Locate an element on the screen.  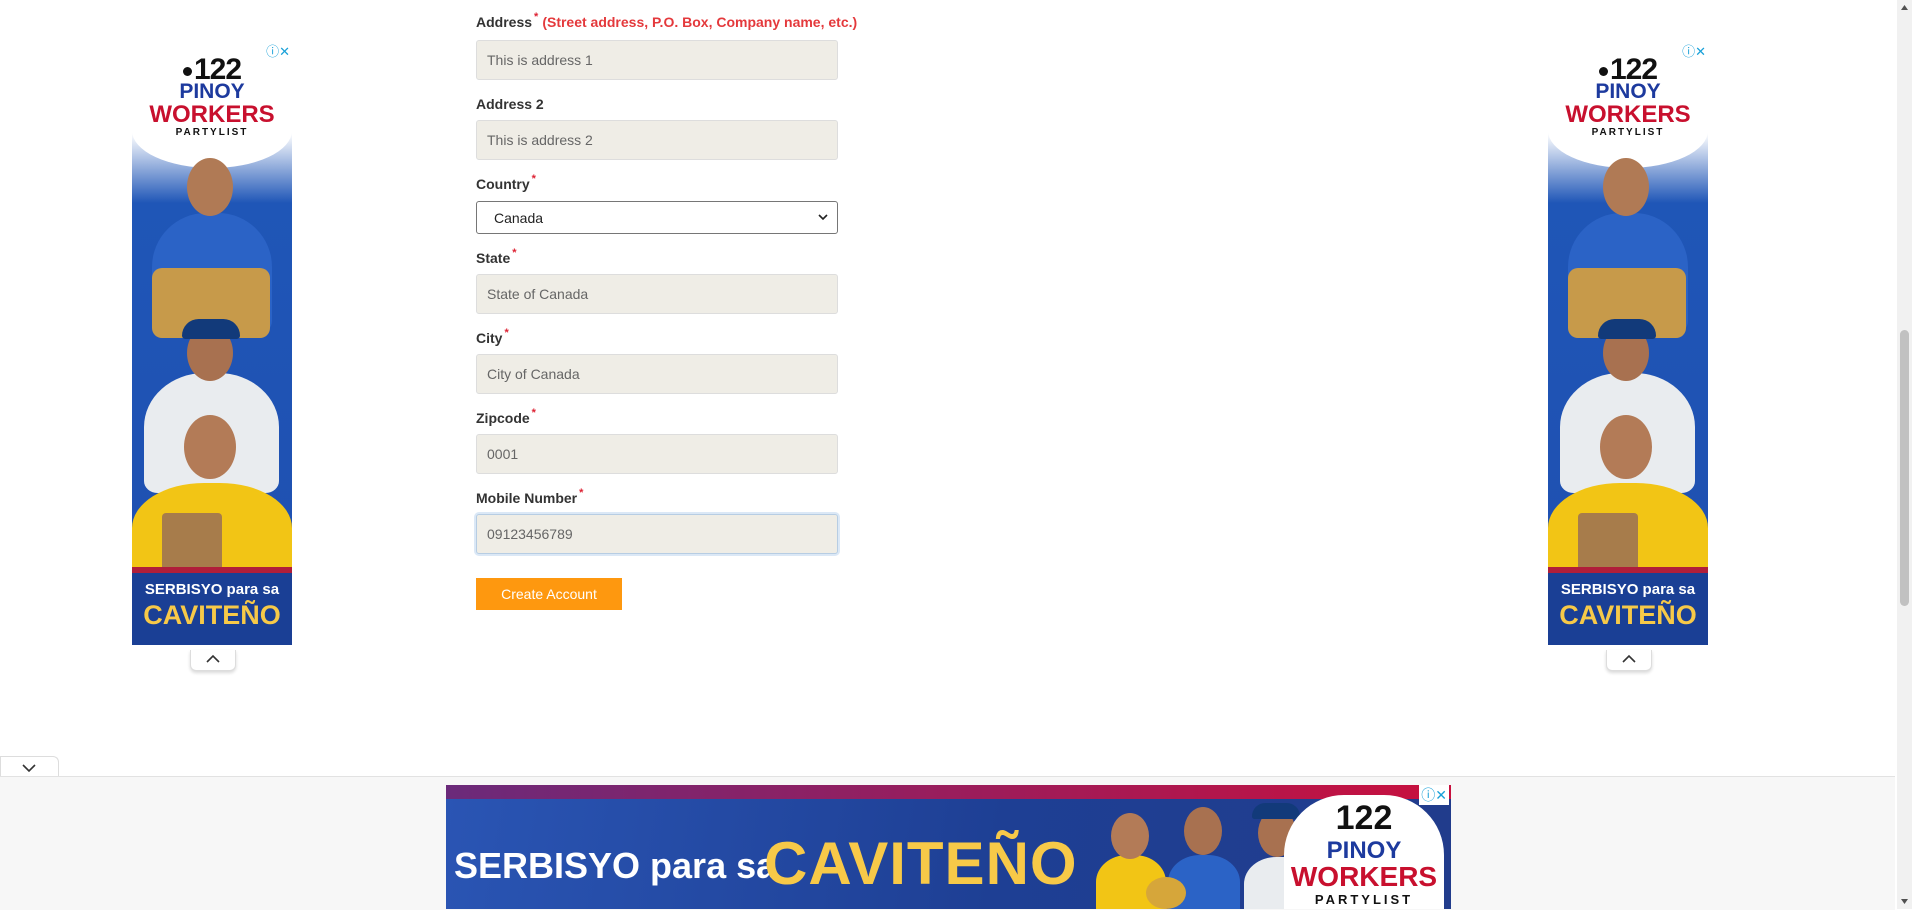
create-account-button: Create Account is located at coordinates (549, 594).